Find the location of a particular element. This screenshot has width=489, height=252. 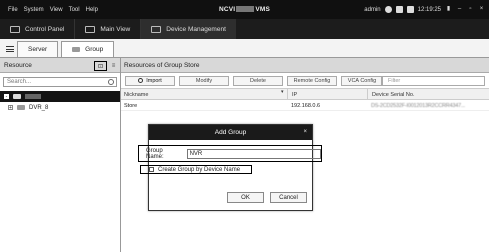

tab-device-management: Device Management is located at coordinates (188, 29).